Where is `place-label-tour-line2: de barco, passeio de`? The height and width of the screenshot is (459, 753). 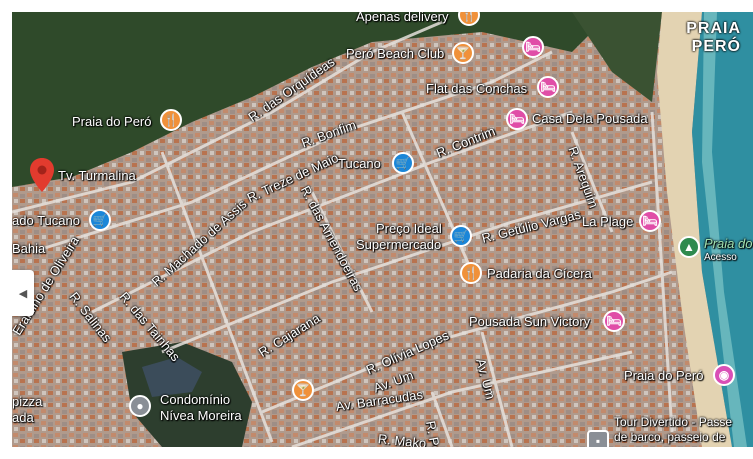
place-label-tour-line2: de barco, passeio de is located at coordinates (669, 437).